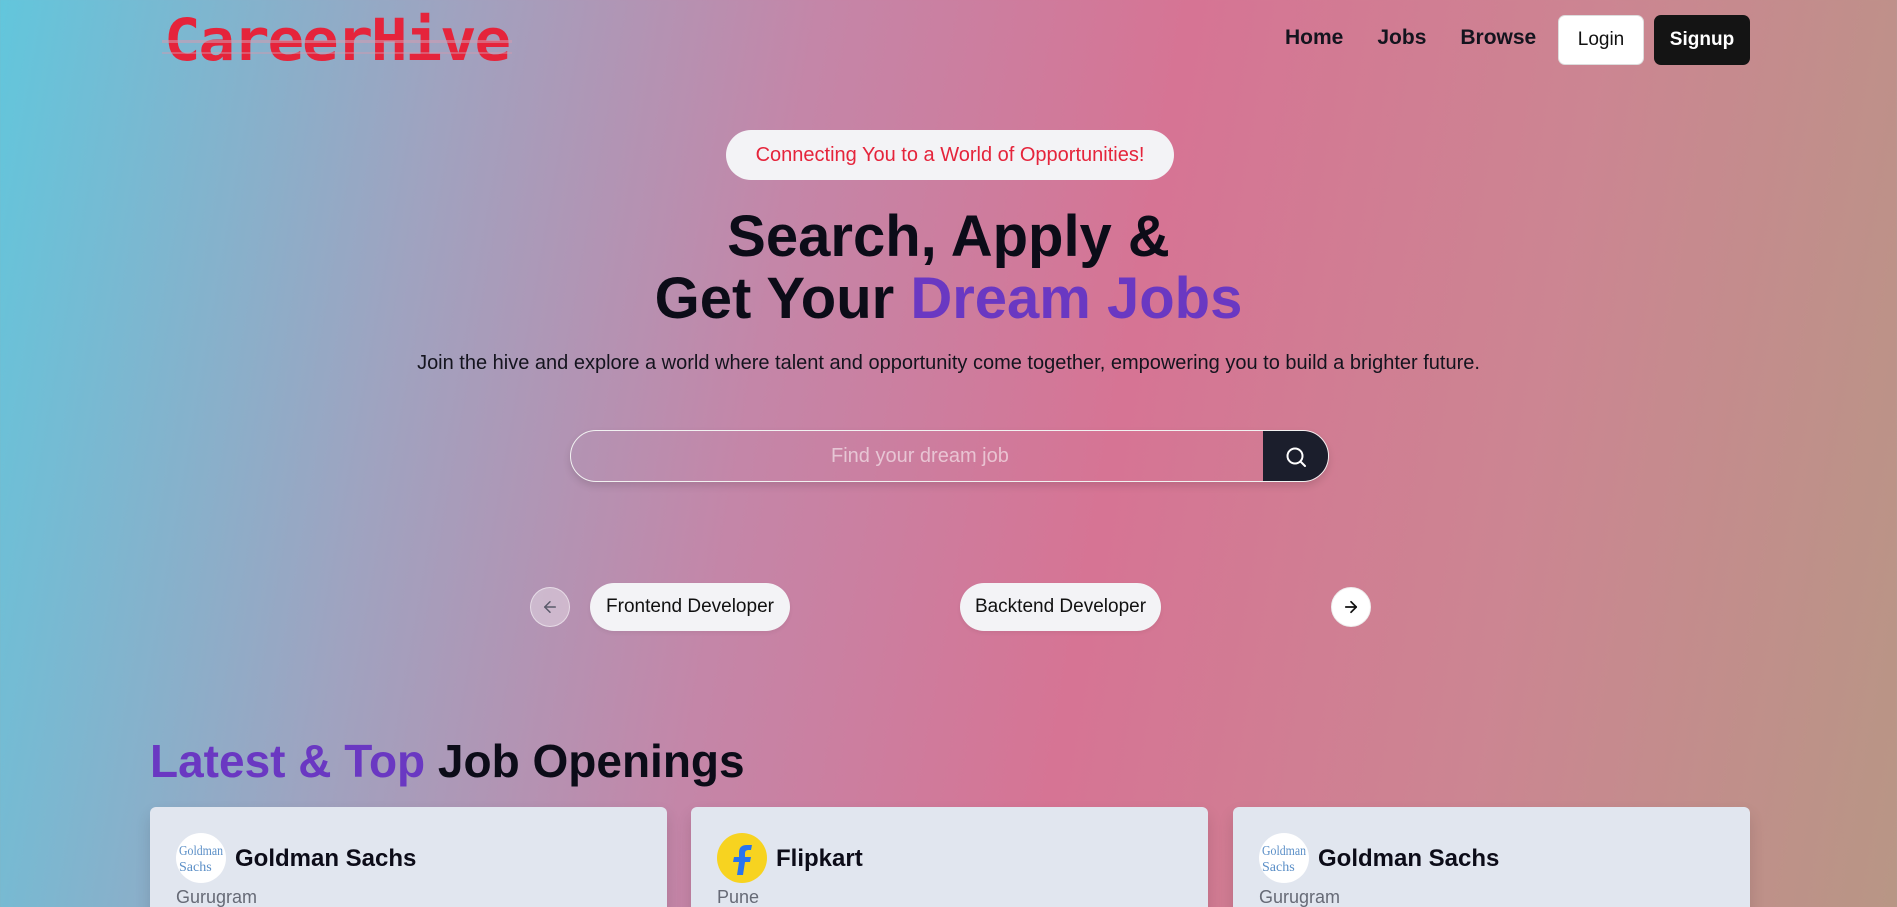 The width and height of the screenshot is (1897, 907). Describe the element at coordinates (949, 857) in the screenshot. I see `job-card: Flipkart Pune` at that location.